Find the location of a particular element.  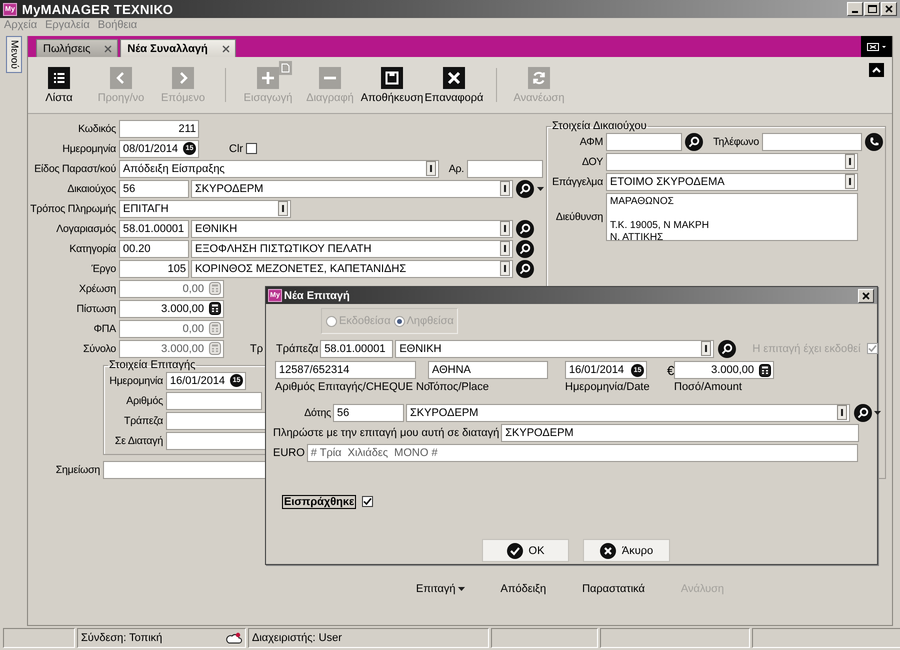

field-label: Διεύθυνση is located at coordinates (578, 217).